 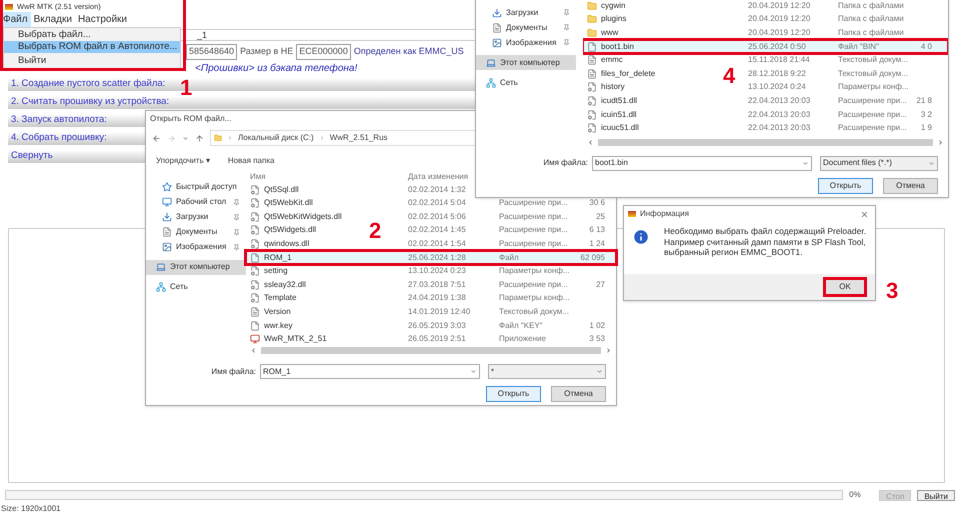 What do you see at coordinates (597, 244) in the screenshot?
I see `file-size: 1 24` at bounding box center [597, 244].